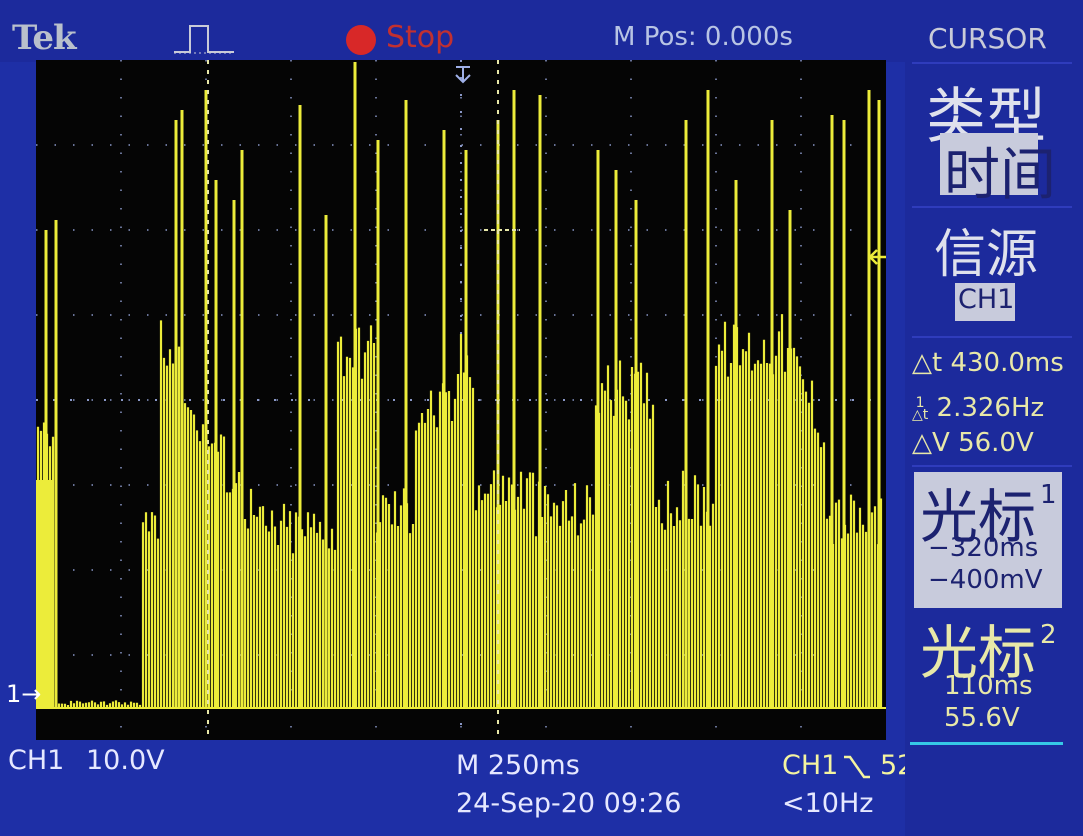 The width and height of the screenshot is (1083, 836). I want to click on cursor-source-button-label: 信源, so click(986, 249).